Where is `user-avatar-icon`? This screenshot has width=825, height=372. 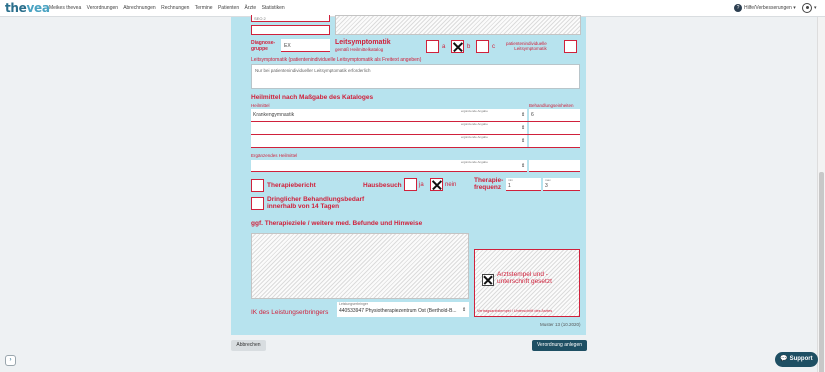 user-avatar-icon is located at coordinates (807, 8).